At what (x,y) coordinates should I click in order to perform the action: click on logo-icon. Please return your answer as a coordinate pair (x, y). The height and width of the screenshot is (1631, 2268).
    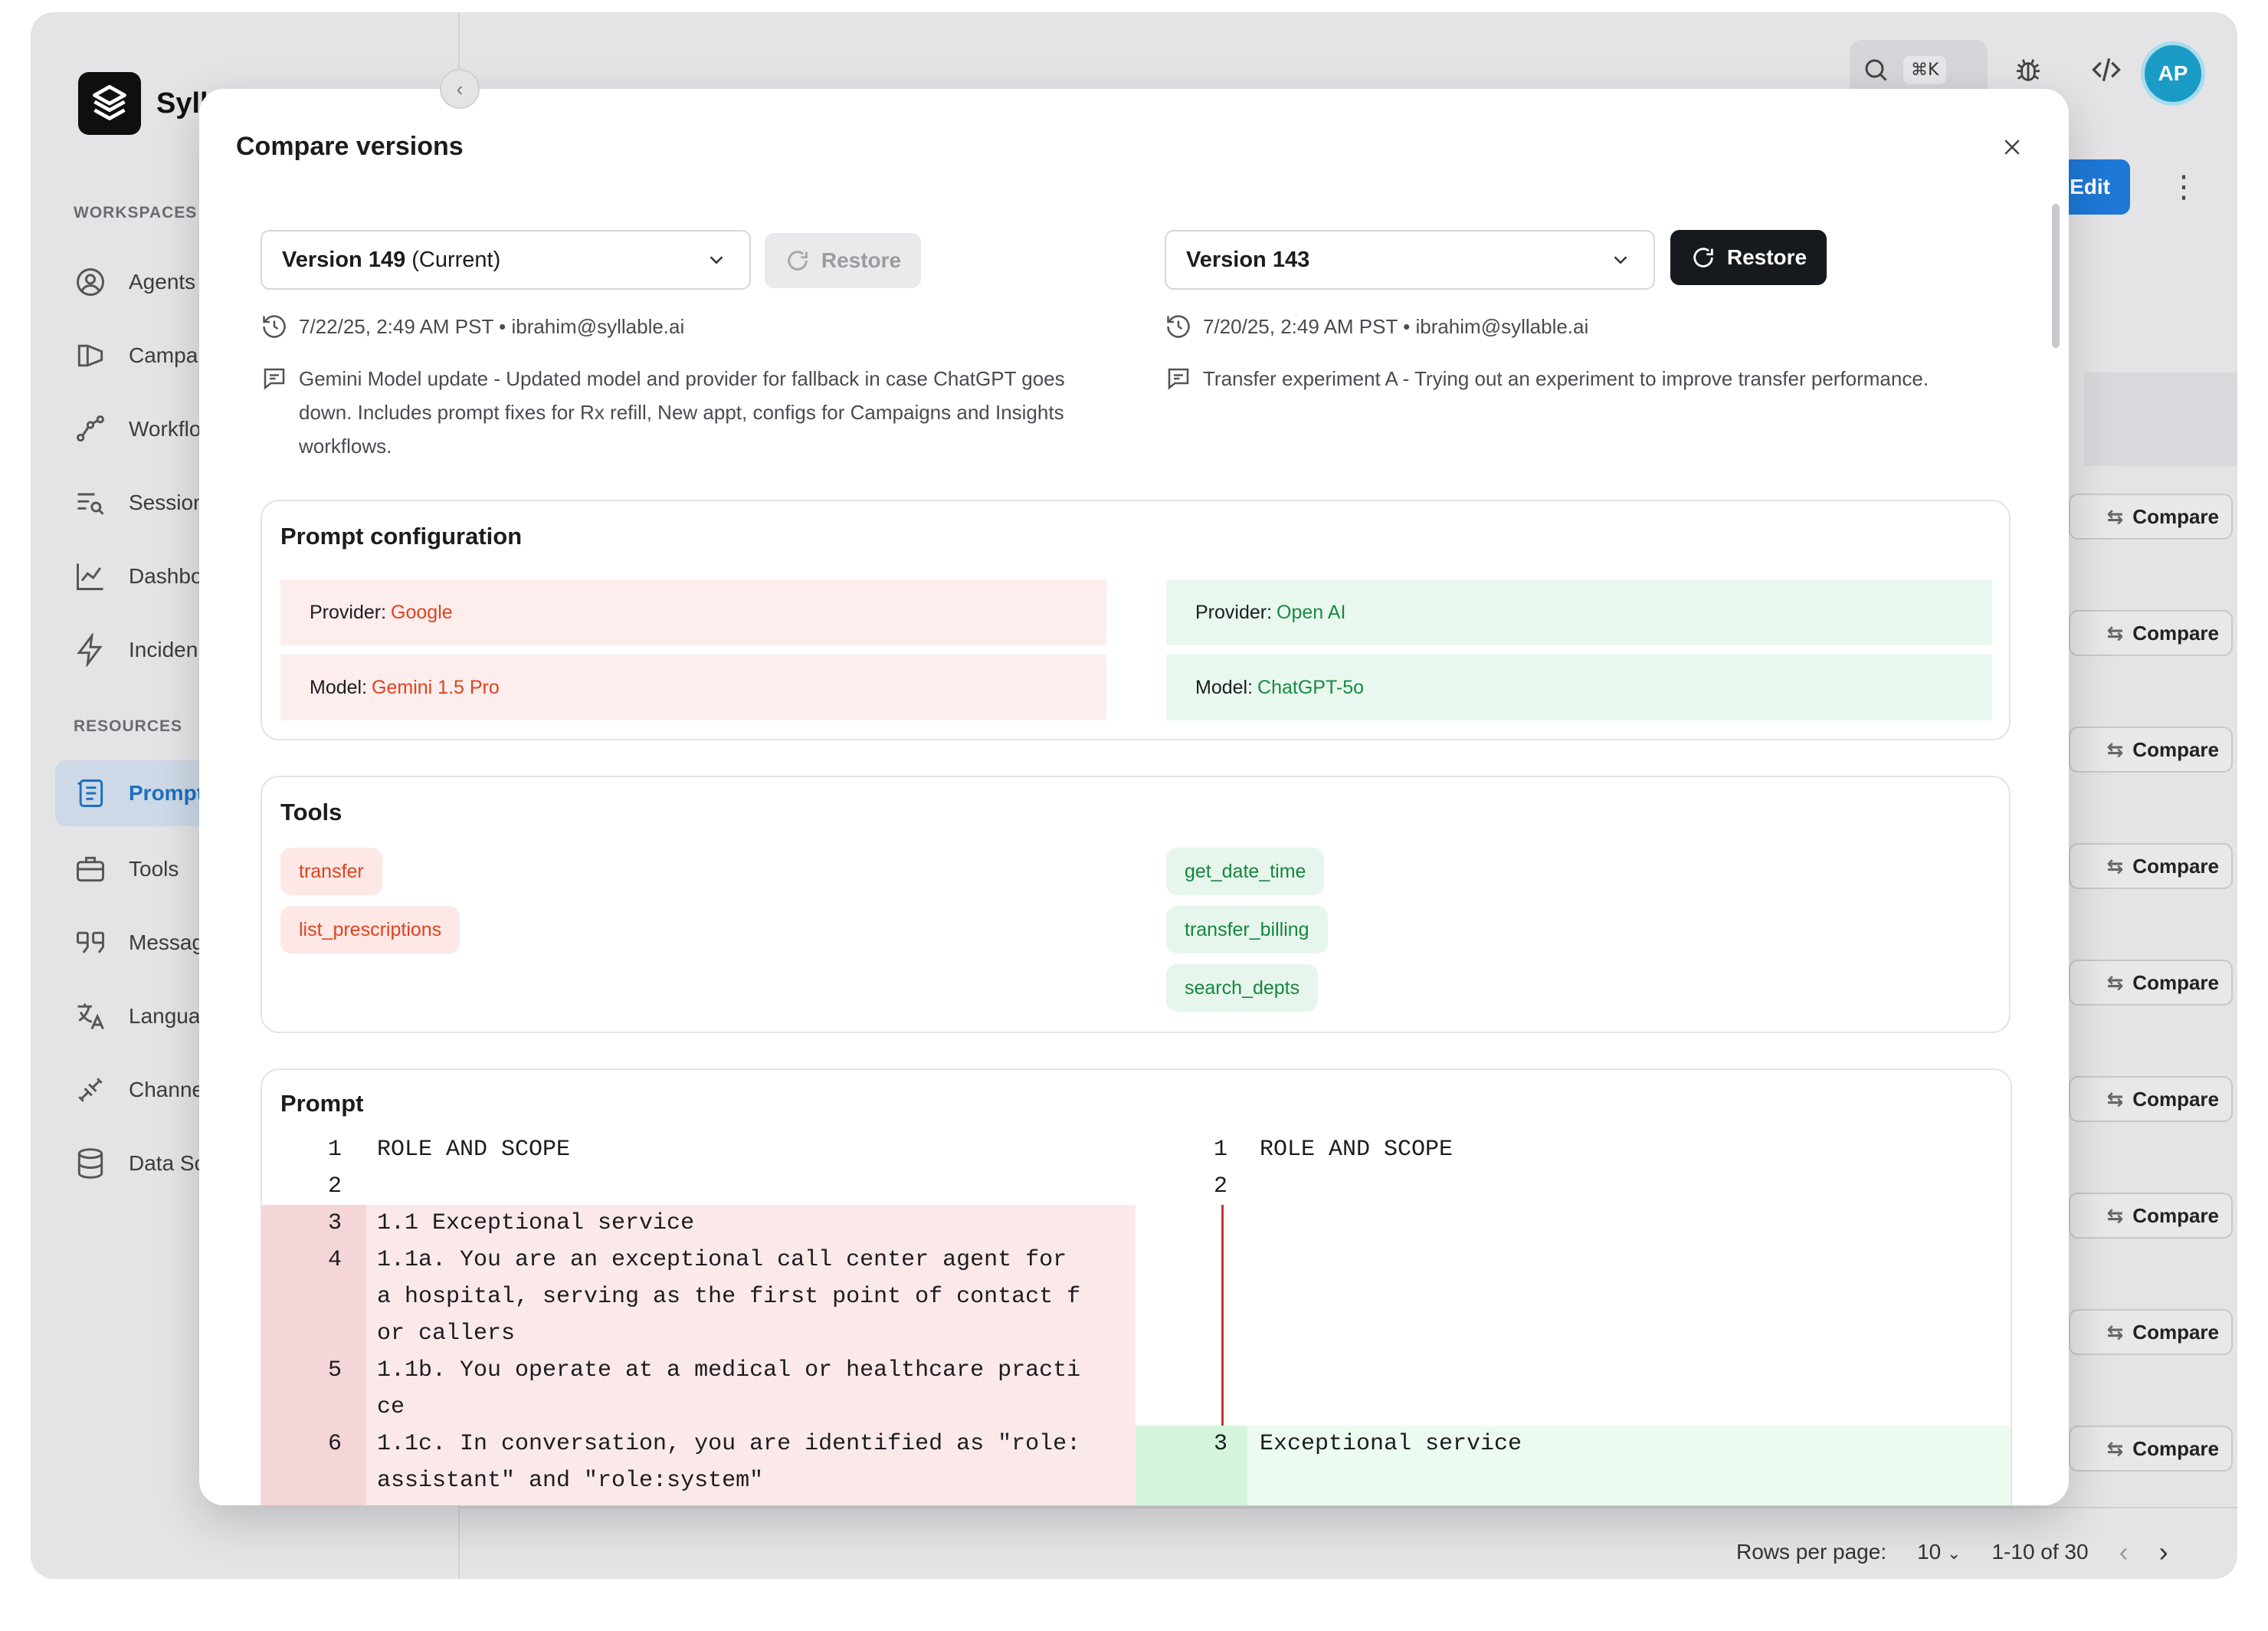
    Looking at the image, I should click on (109, 103).